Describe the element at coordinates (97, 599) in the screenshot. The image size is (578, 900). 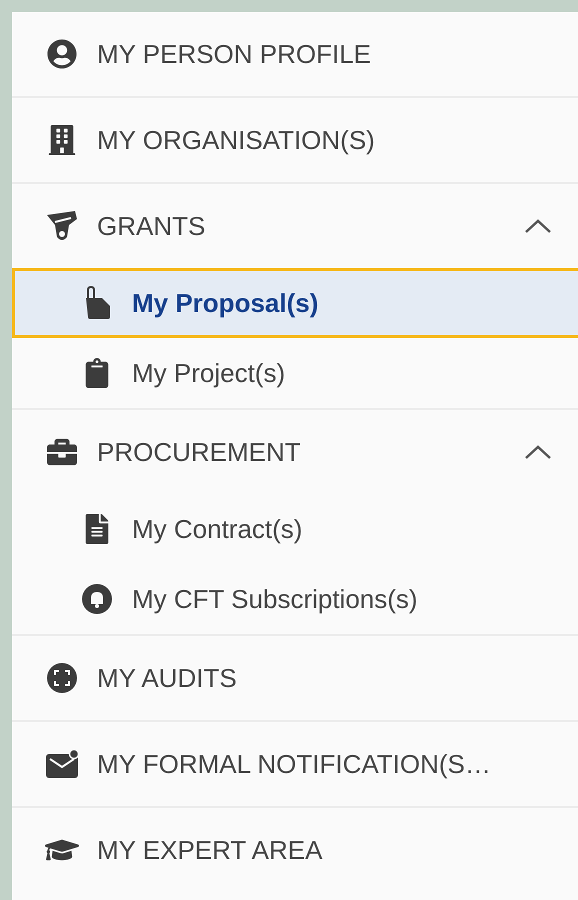
I see `bell-icon` at that location.